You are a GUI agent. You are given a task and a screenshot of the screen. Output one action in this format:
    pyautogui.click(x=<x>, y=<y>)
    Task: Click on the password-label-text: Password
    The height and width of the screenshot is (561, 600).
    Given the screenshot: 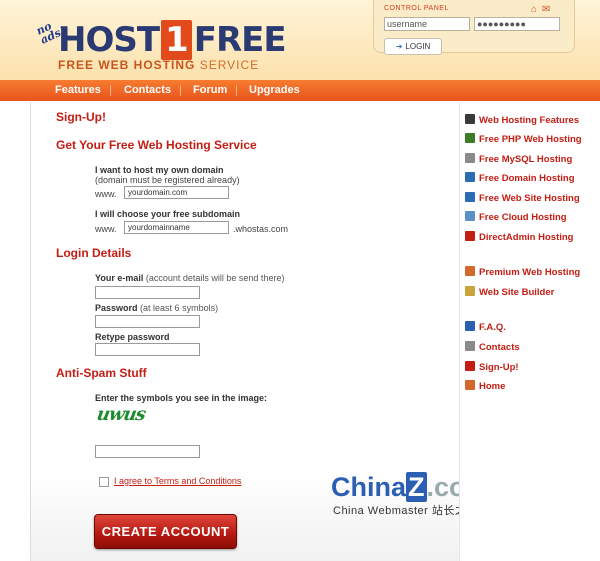 What is the action you would take?
    pyautogui.click(x=116, y=308)
    